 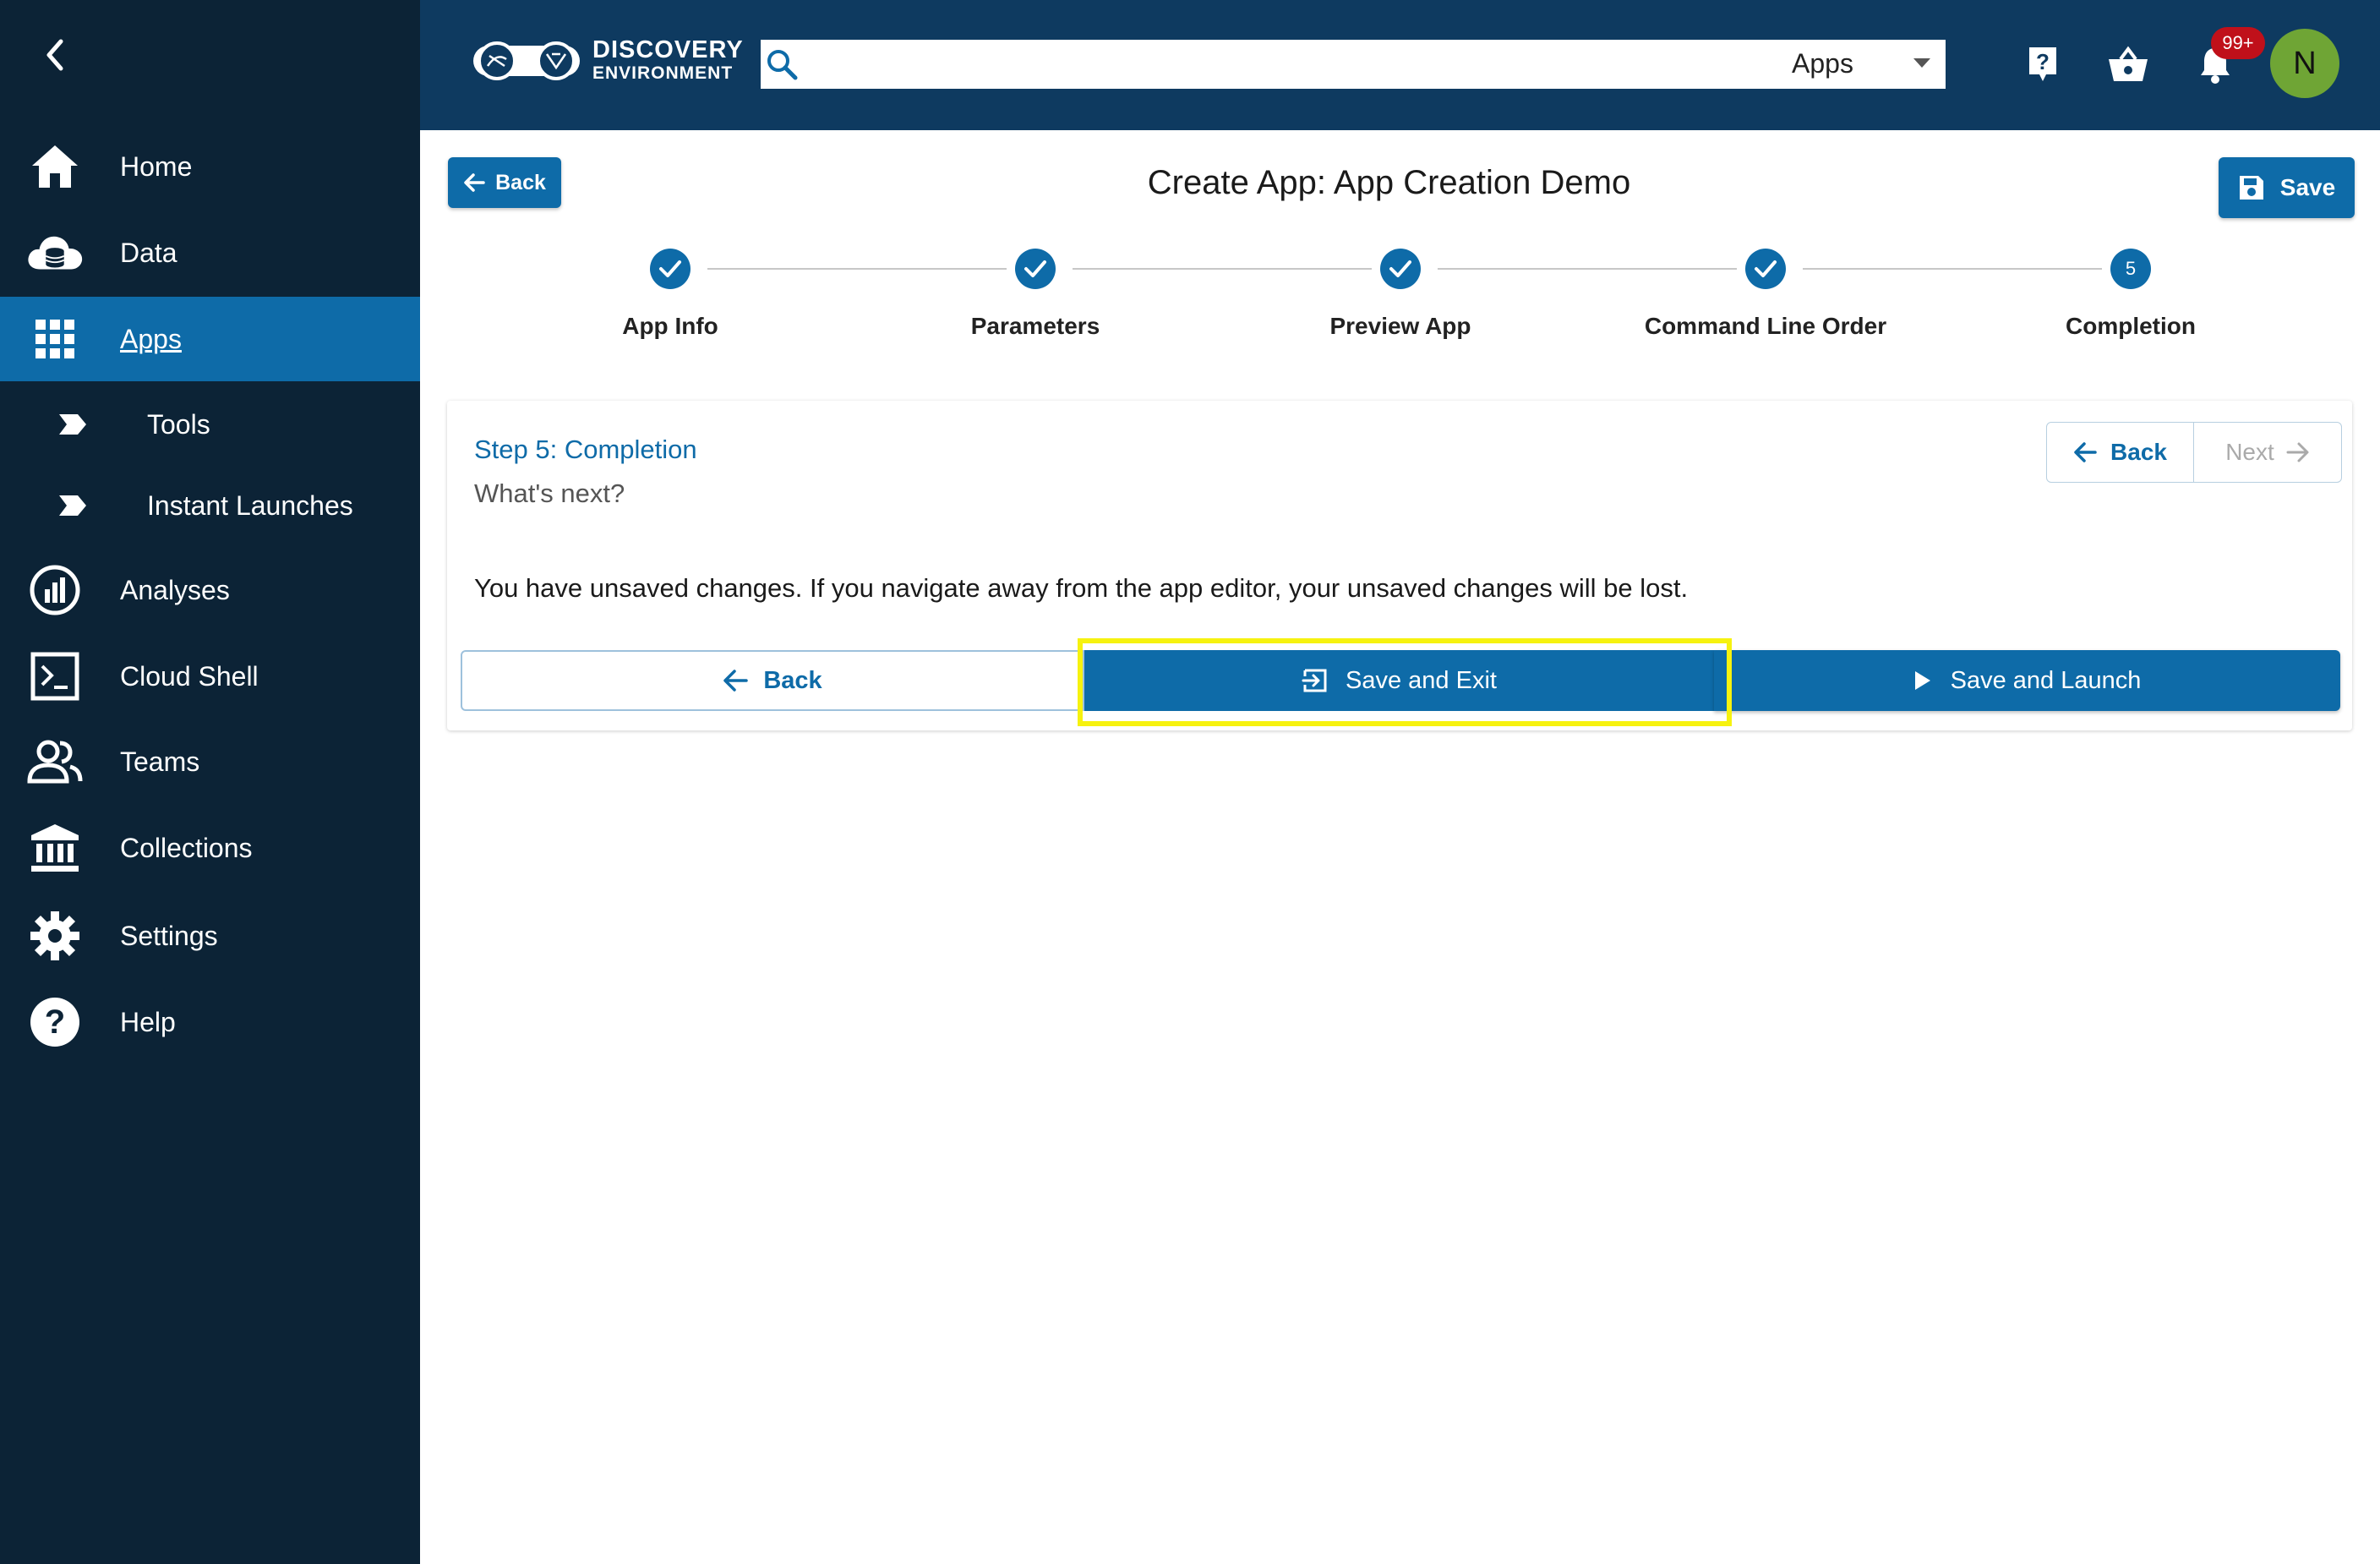 What do you see at coordinates (549, 493) in the screenshot?
I see `step-subheading: What's next?` at bounding box center [549, 493].